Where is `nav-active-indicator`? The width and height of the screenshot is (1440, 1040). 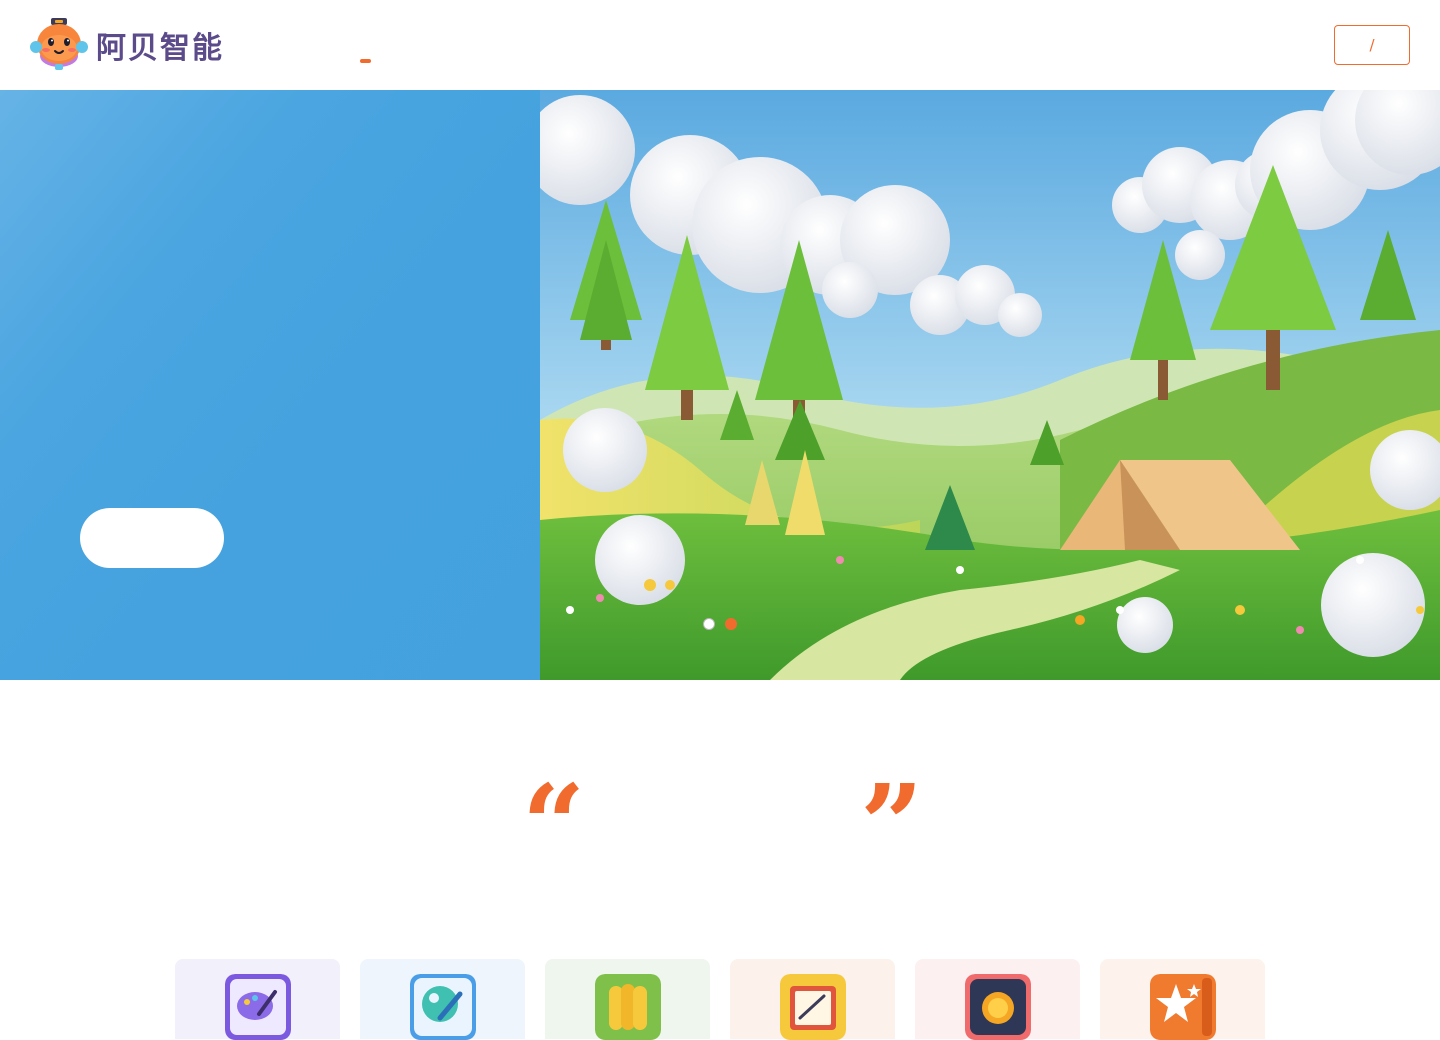 nav-active-indicator is located at coordinates (365, 61).